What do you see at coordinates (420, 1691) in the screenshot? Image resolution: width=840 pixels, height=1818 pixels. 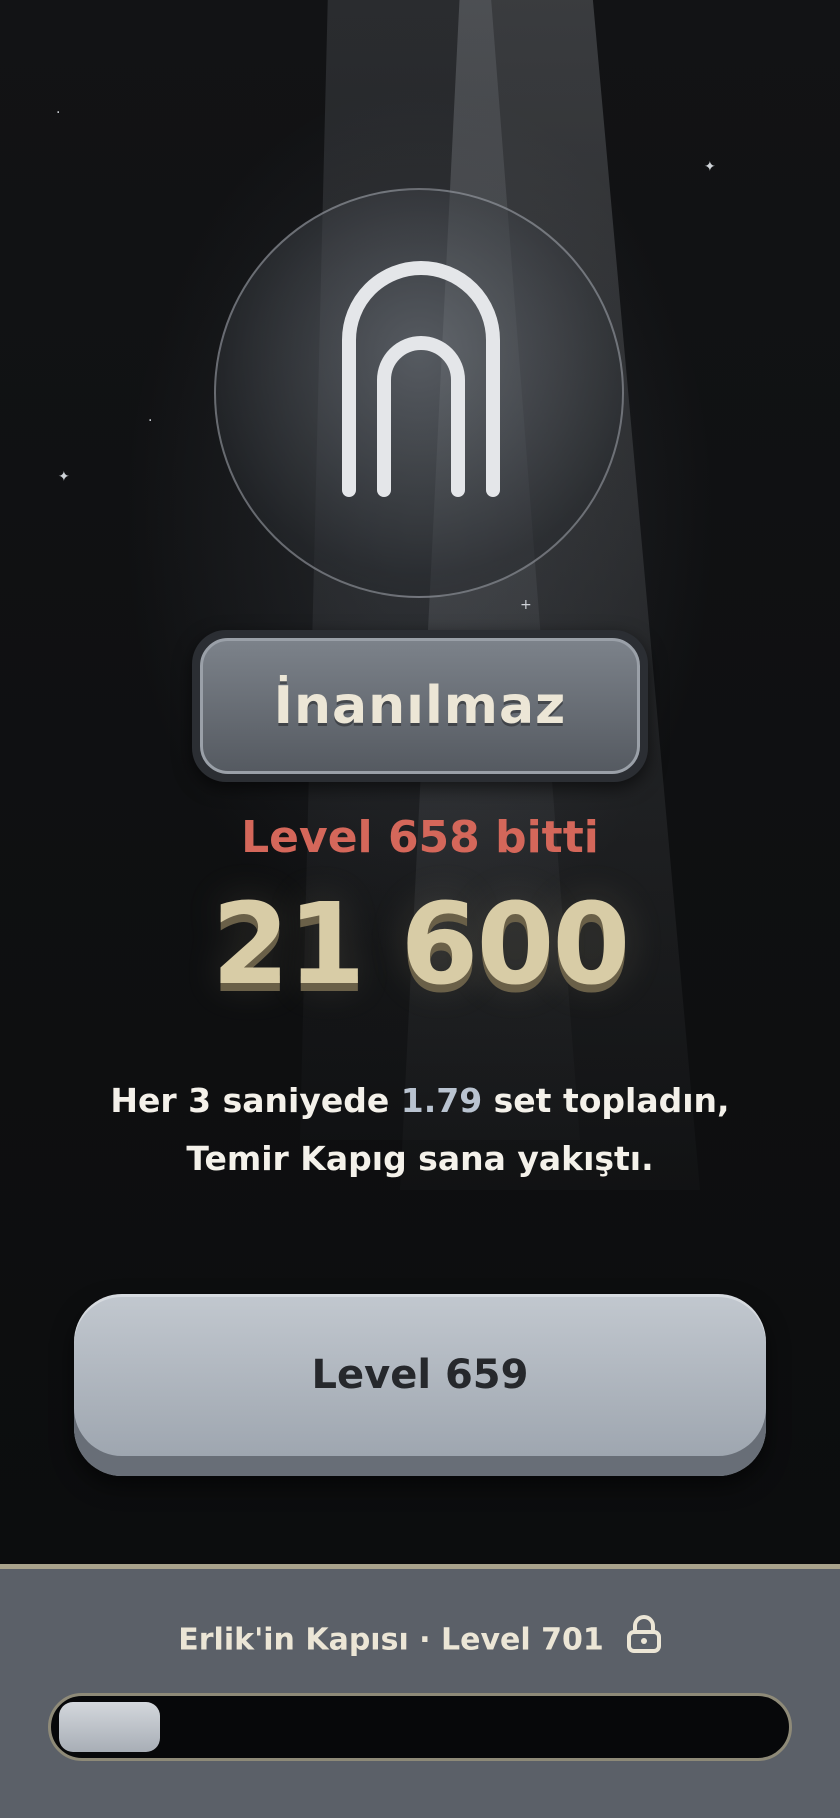 I see `progress-panel: Erlik'in Kapısı · Level 701` at bounding box center [420, 1691].